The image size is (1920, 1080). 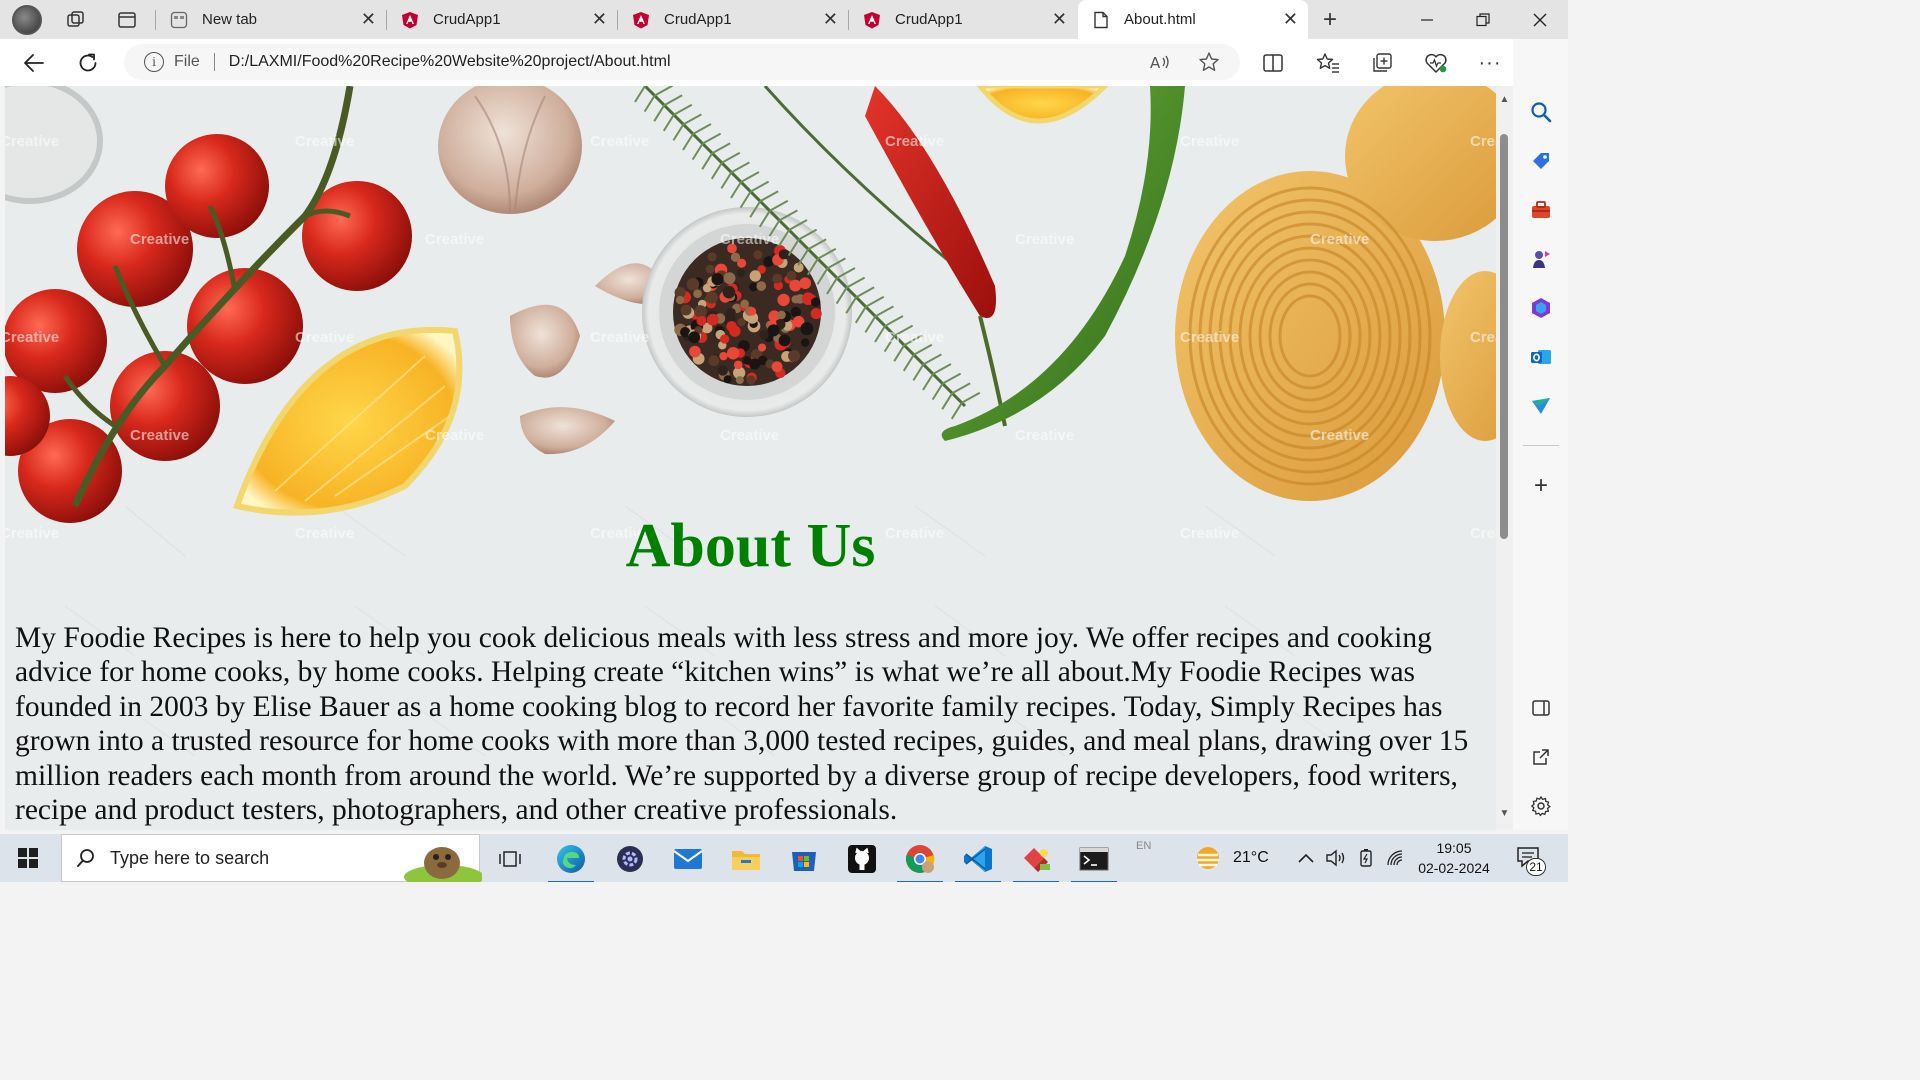 What do you see at coordinates (1155, 63) in the screenshot?
I see `svg-text: A` at bounding box center [1155, 63].